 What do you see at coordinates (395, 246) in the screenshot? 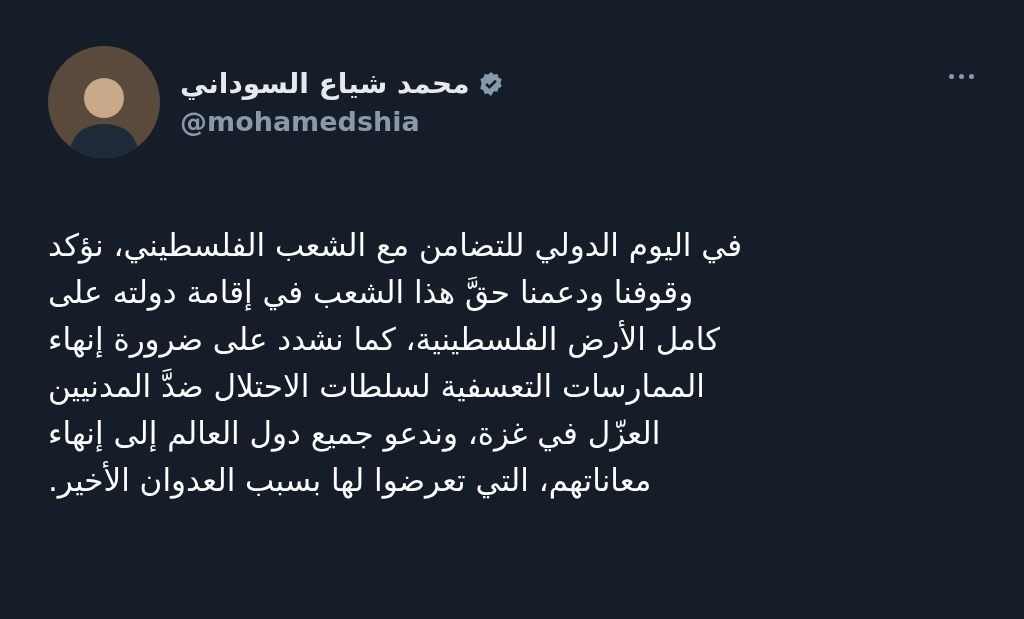
I see `tweet-text-line: في اليوم الدولي للتضامن مع الشعب الفلسطيني، نؤكد` at bounding box center [395, 246].